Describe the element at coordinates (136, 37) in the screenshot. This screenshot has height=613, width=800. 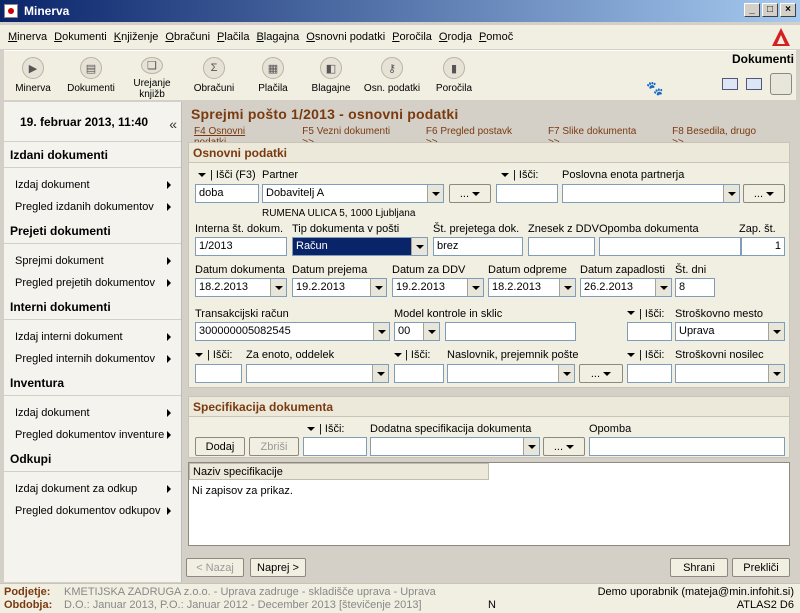
I see `menu-knjizenje: Knjiženje` at that location.